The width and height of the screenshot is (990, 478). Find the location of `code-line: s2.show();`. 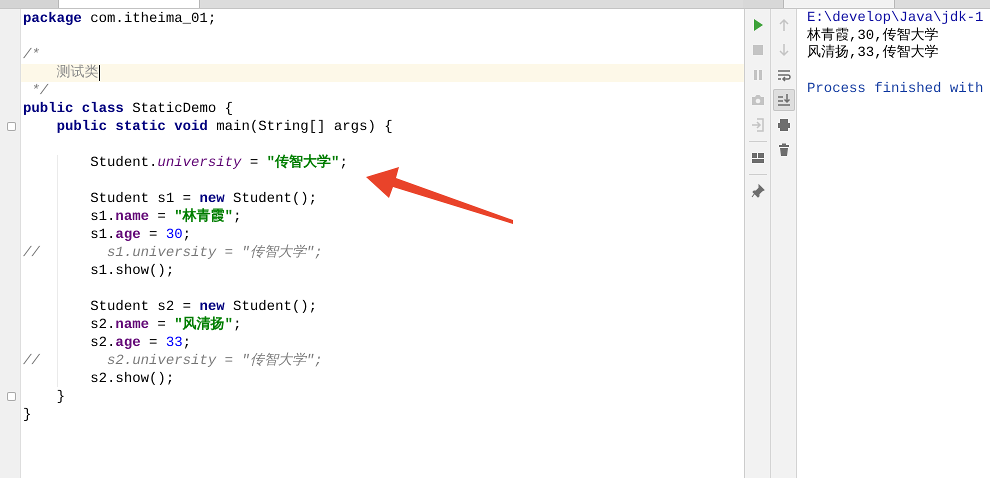

code-line: s2.show(); is located at coordinates (131, 379).